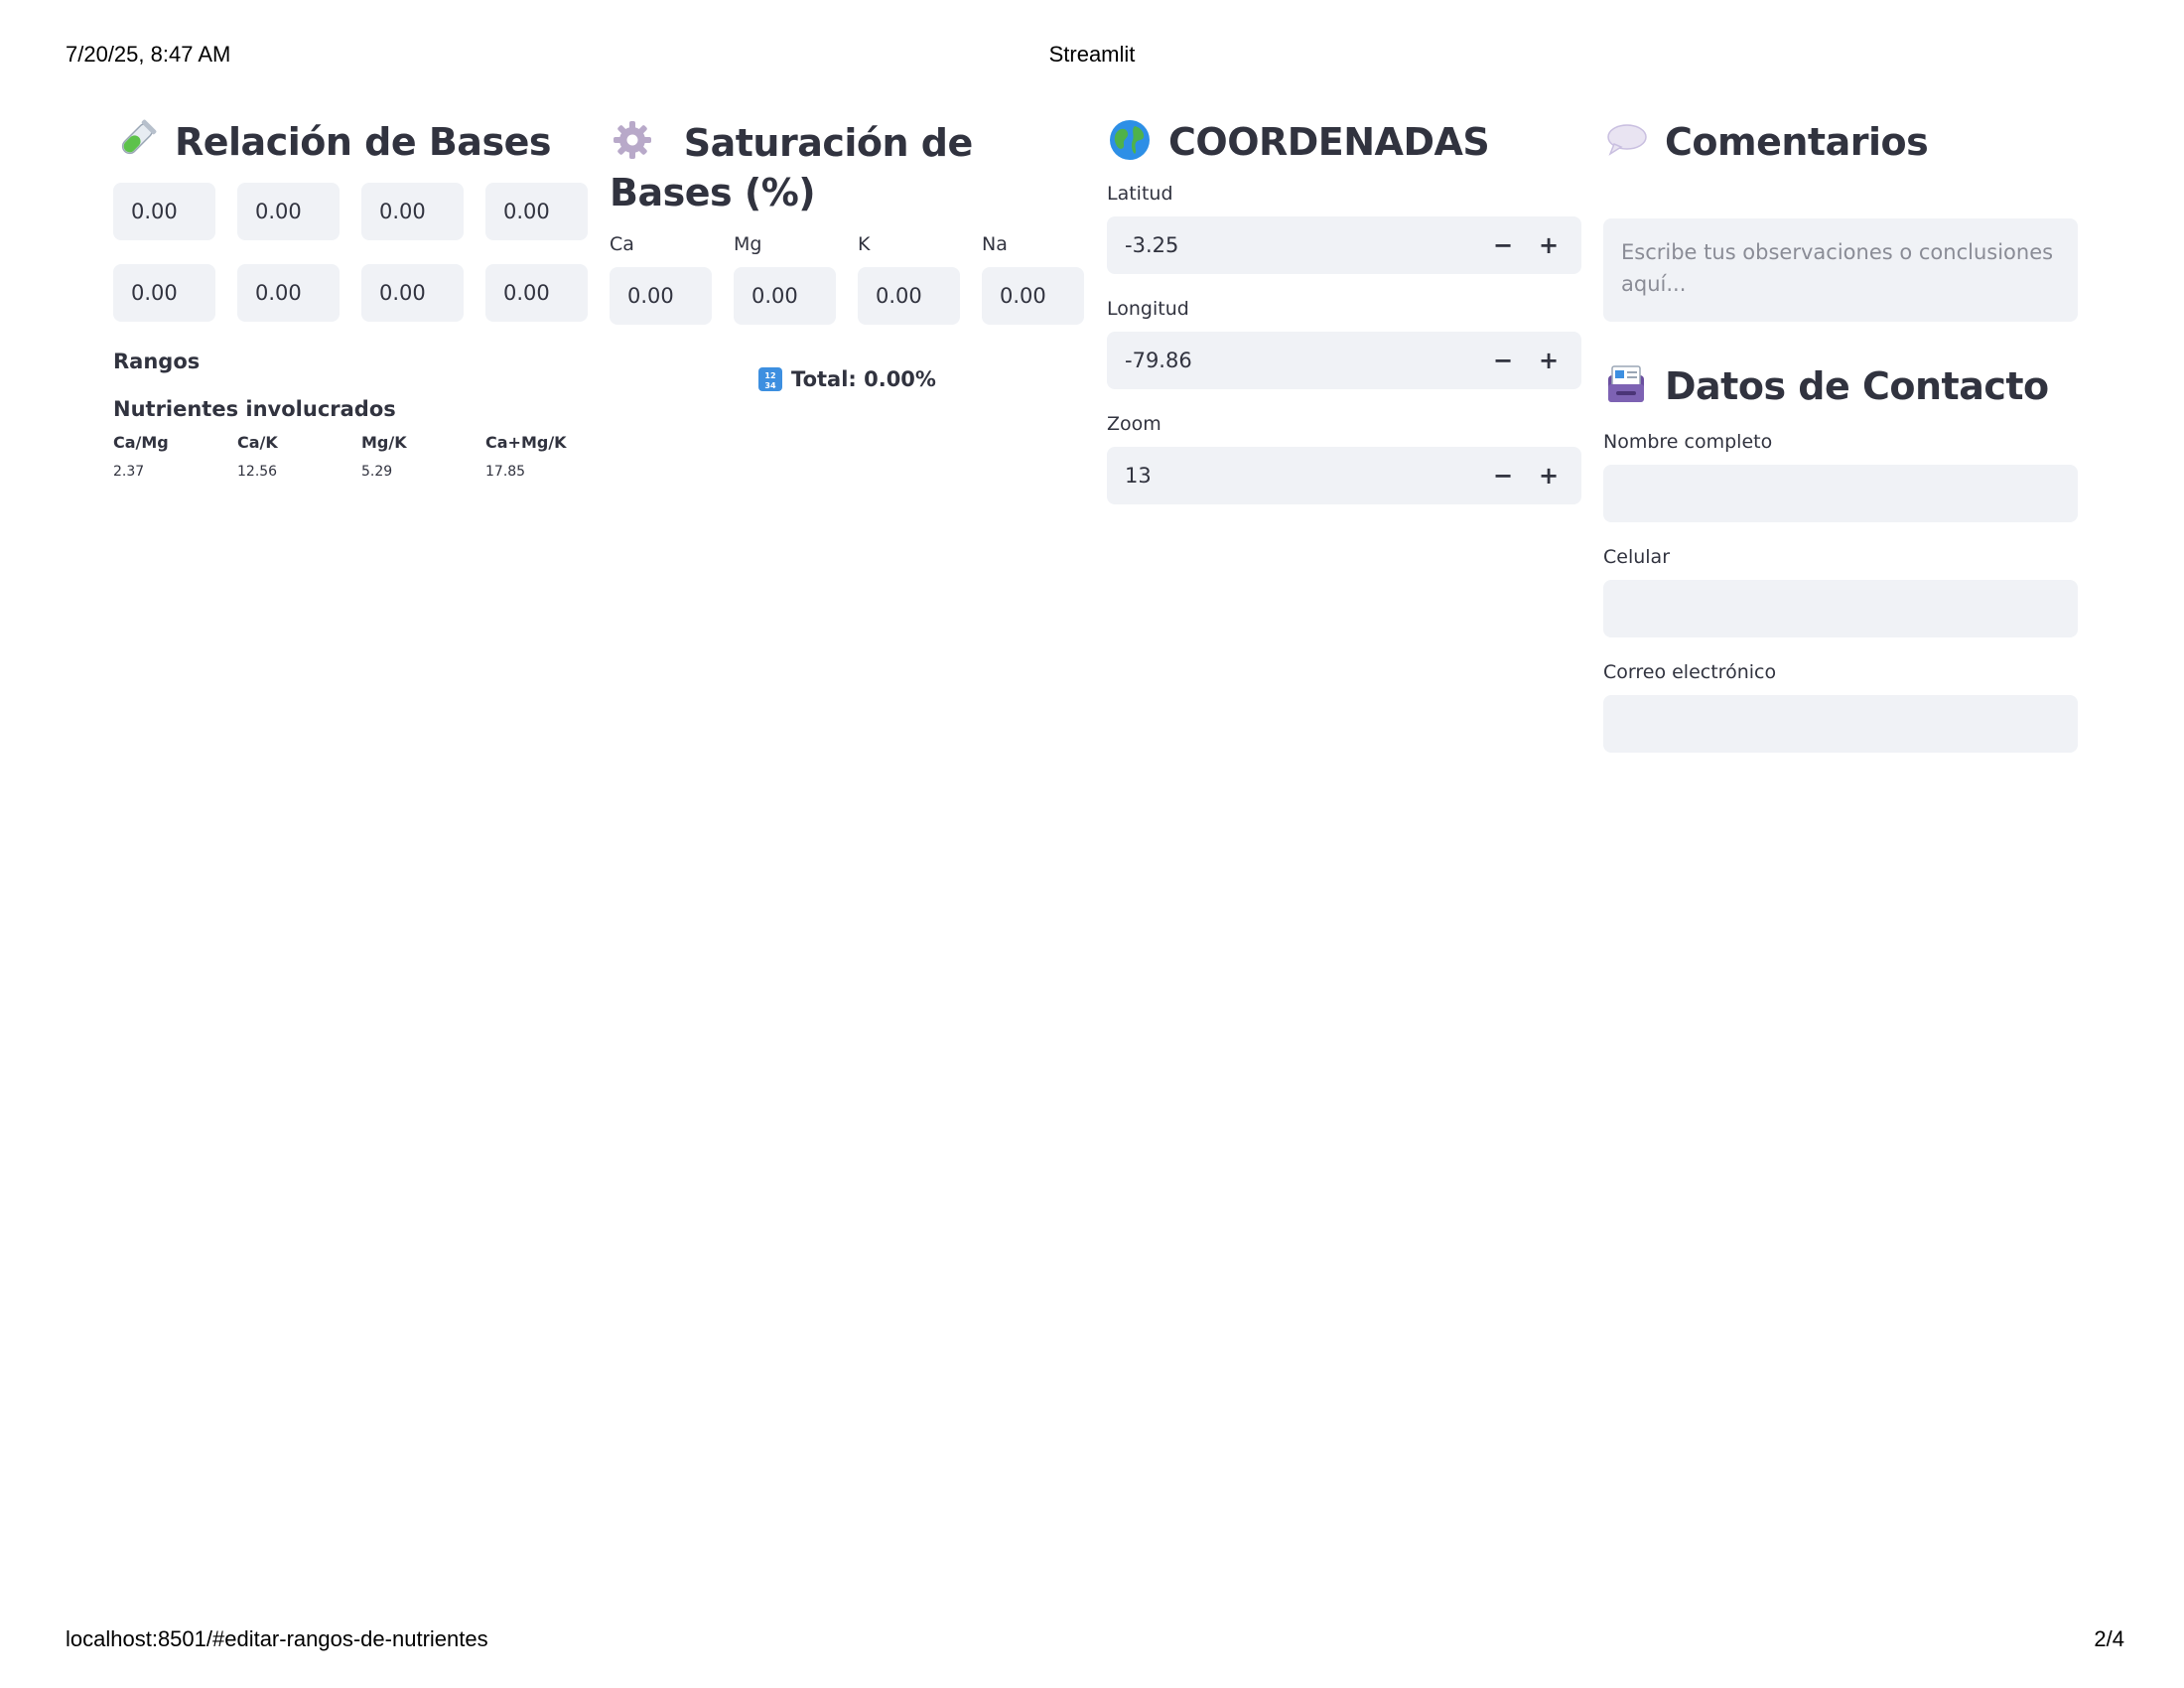  I want to click on saturacion-heading: Saturación de Bases (%), so click(847, 167).